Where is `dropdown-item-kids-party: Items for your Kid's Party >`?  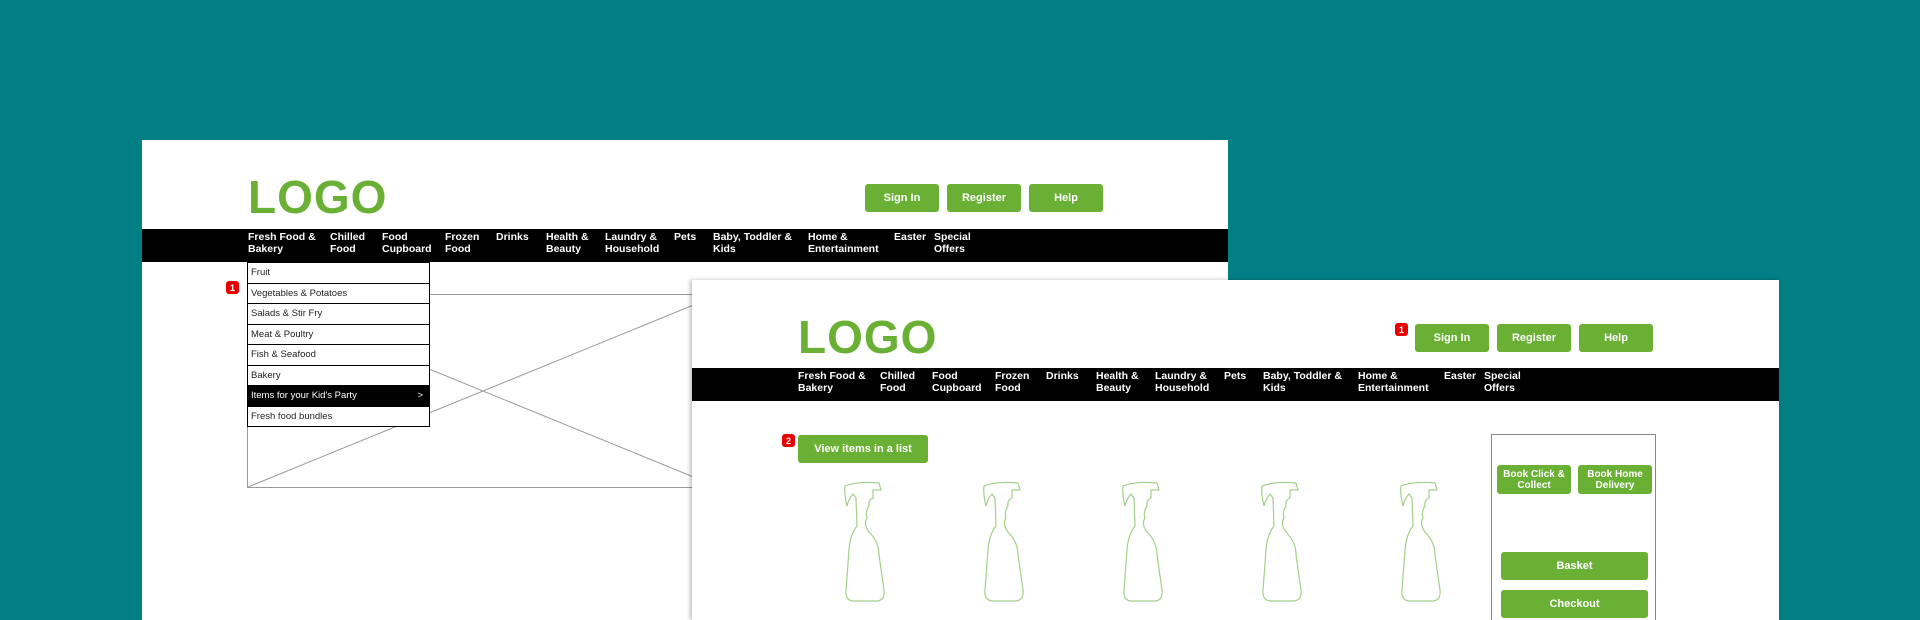
dropdown-item-kids-party: Items for your Kid's Party > is located at coordinates (338, 395).